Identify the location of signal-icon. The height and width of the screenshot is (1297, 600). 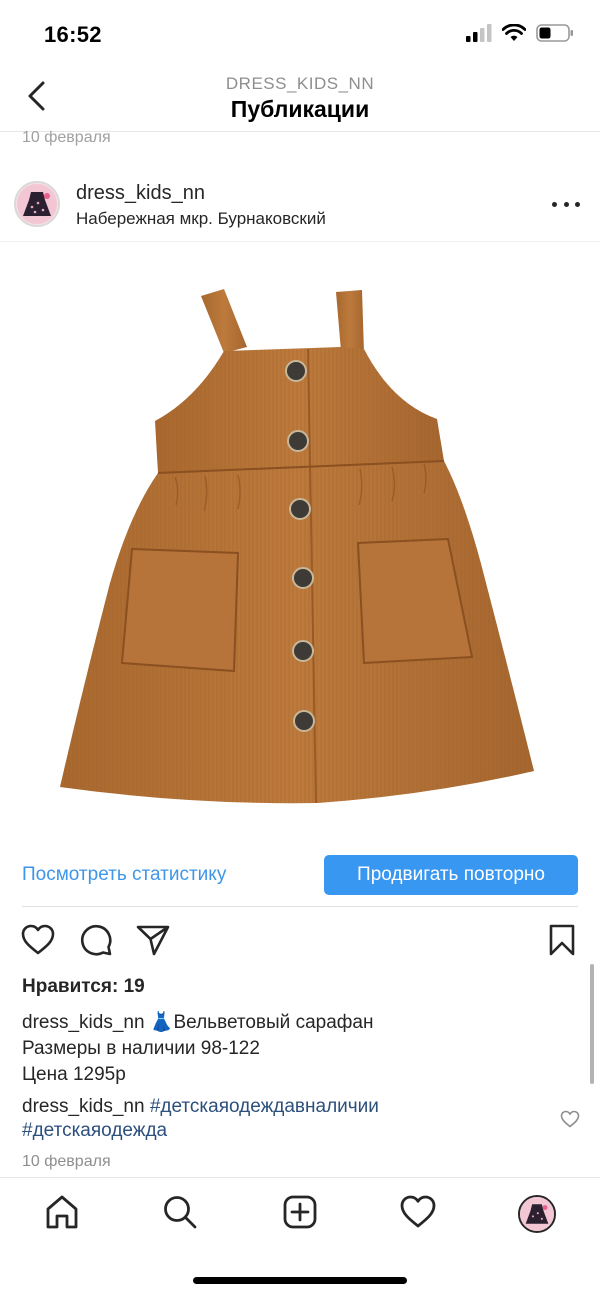
(479, 35).